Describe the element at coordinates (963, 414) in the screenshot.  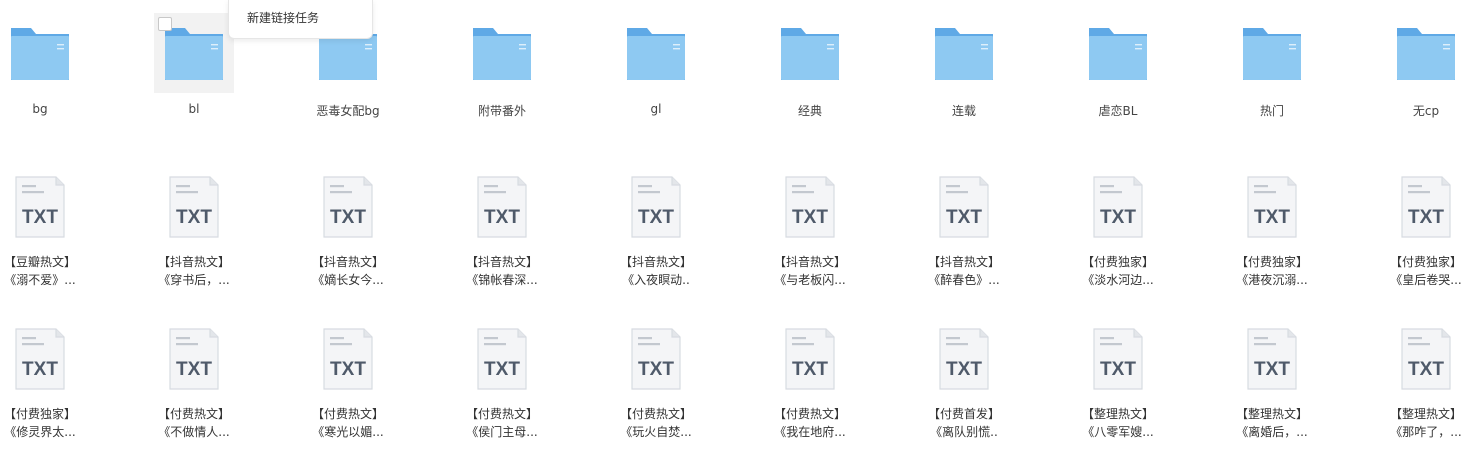
I see `file-tag: 【付费首发】` at that location.